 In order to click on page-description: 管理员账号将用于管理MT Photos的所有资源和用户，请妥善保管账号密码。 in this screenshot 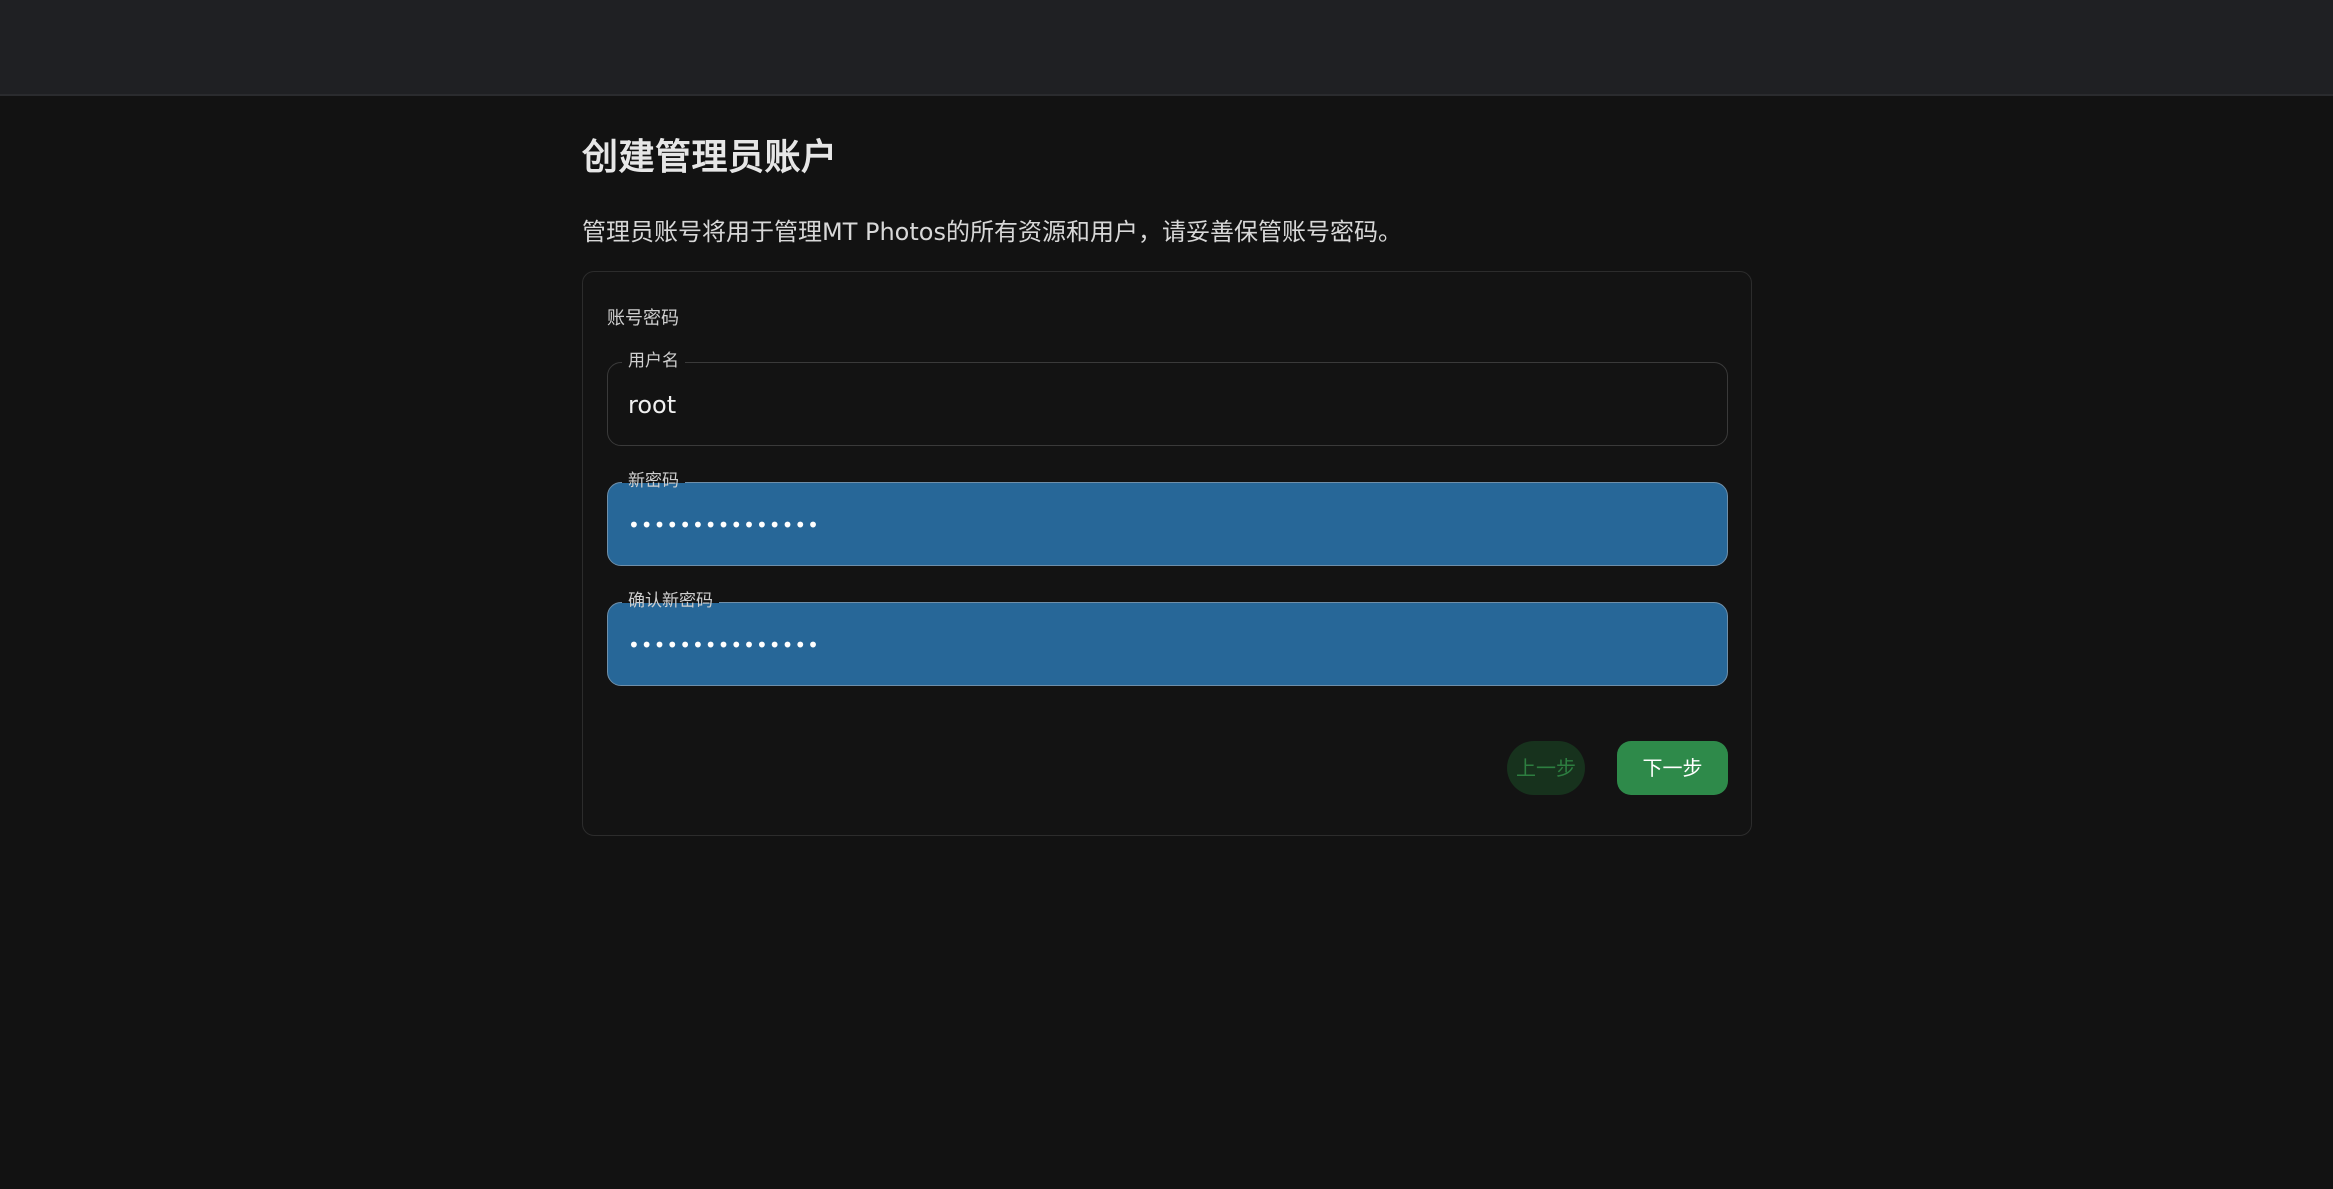, I will do `click(992, 232)`.